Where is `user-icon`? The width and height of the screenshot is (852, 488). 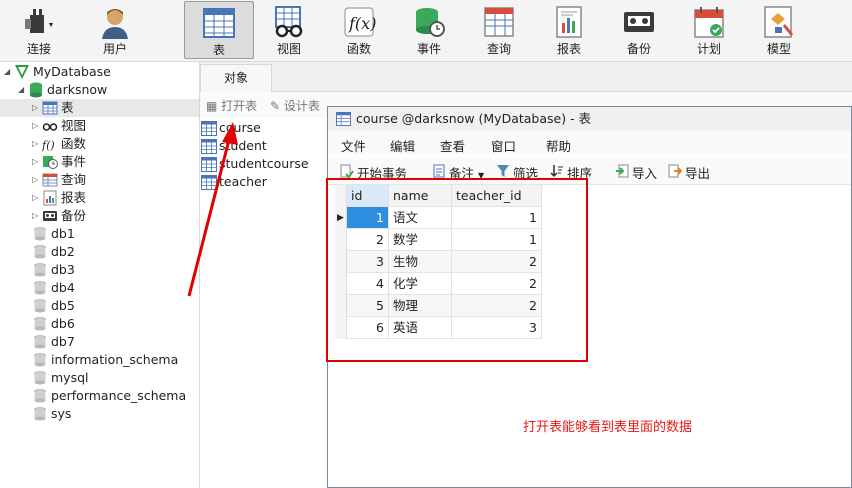 user-icon is located at coordinates (115, 24).